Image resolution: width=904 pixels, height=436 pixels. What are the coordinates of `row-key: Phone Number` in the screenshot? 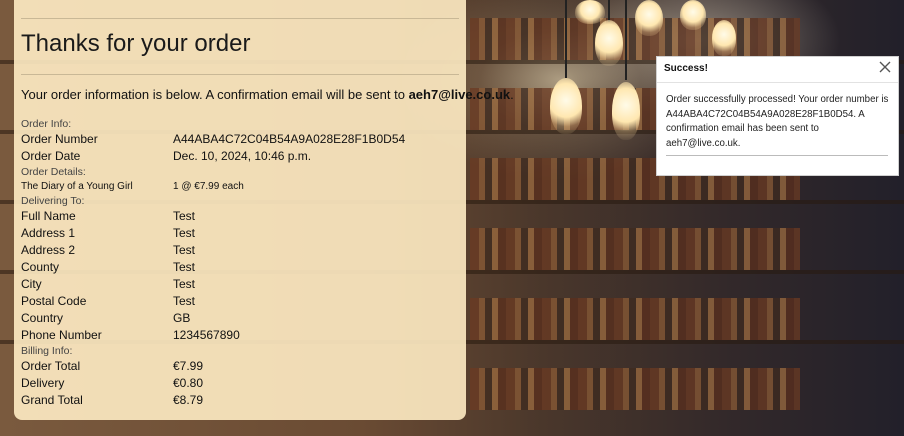 It's located at (61, 335).